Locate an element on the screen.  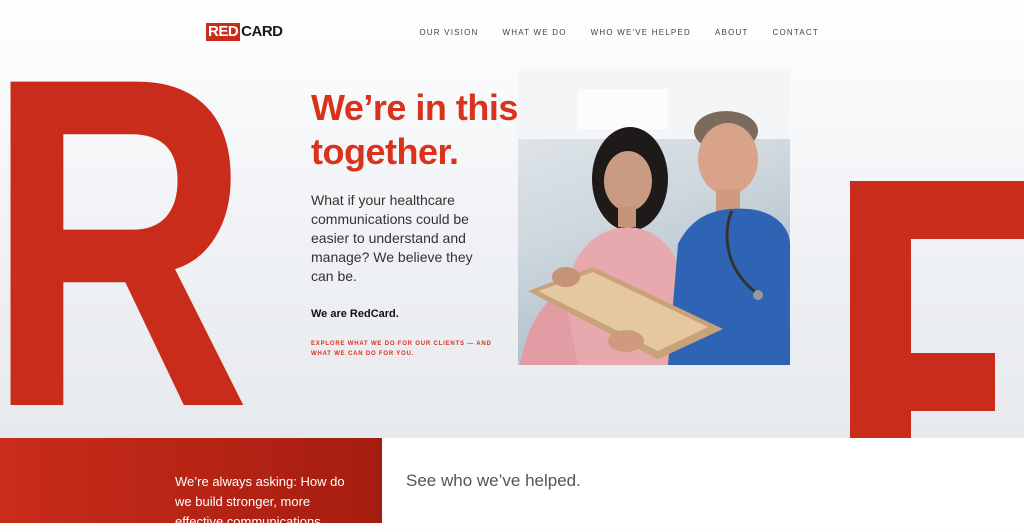
nav-who-weve-helped: WHO WE'VE HELPED is located at coordinates (641, 32).